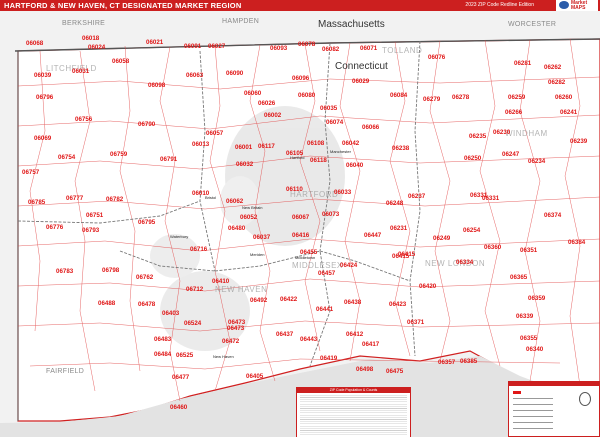 The height and width of the screenshot is (437, 600). Describe the element at coordinates (301, 235) in the screenshot. I see `zip-label: 06416` at that location.